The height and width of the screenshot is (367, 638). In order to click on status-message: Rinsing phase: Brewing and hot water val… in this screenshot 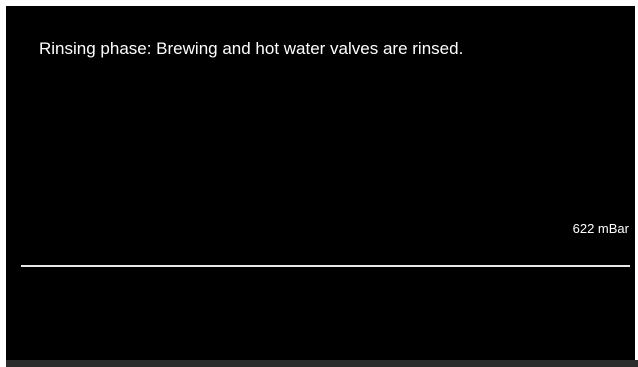, I will do `click(251, 48)`.